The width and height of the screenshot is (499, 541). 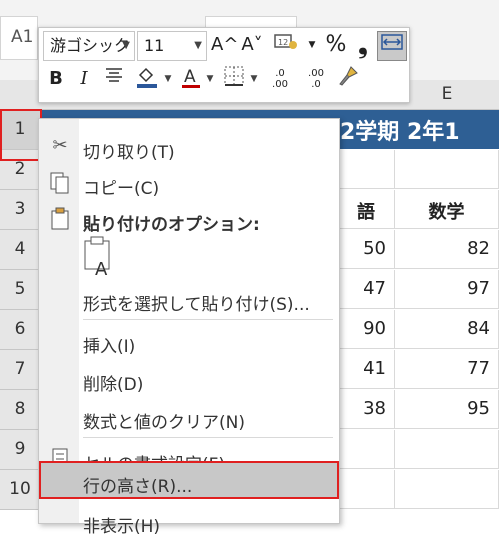 What do you see at coordinates (20, 490) in the screenshot?
I see `row-header-10: 10` at bounding box center [20, 490].